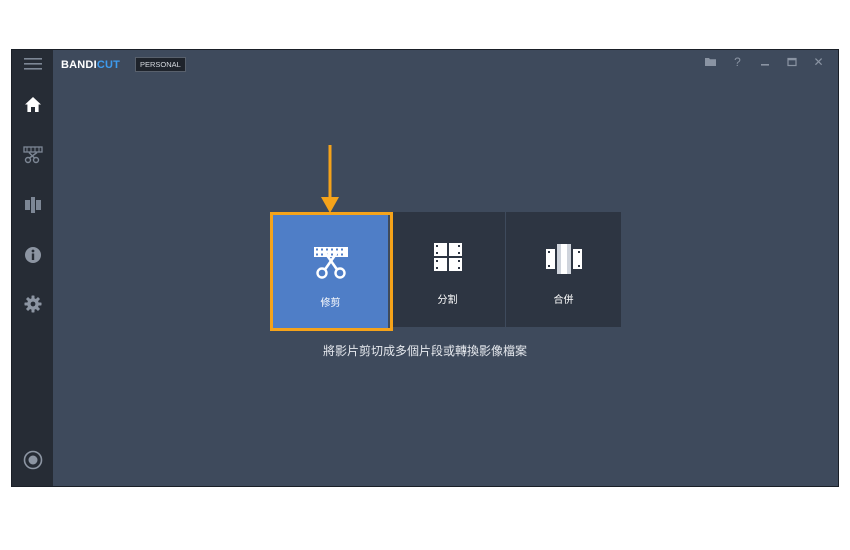  What do you see at coordinates (91, 65) in the screenshot?
I see `app-logo: BANDICUT` at bounding box center [91, 65].